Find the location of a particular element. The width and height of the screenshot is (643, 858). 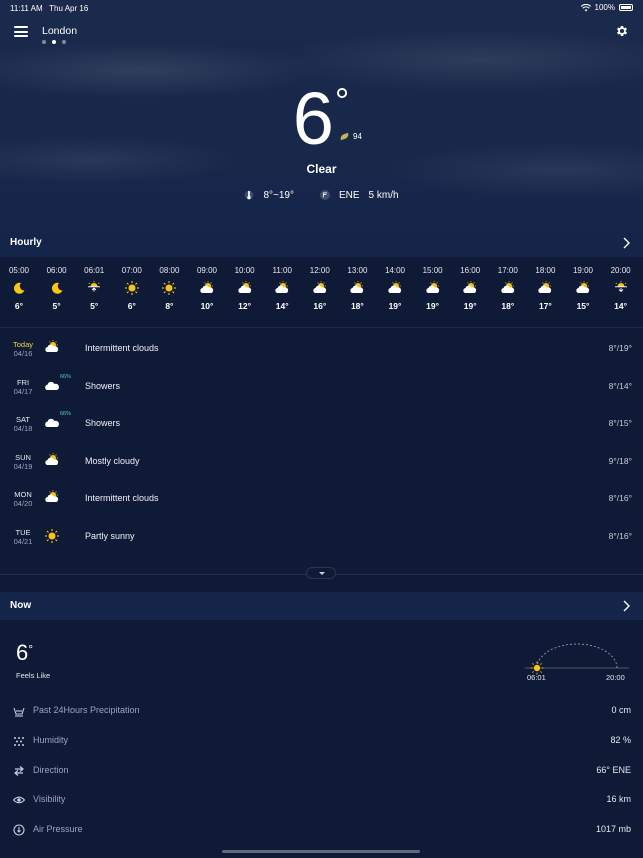

detail-label: Direction is located at coordinates (51, 770).